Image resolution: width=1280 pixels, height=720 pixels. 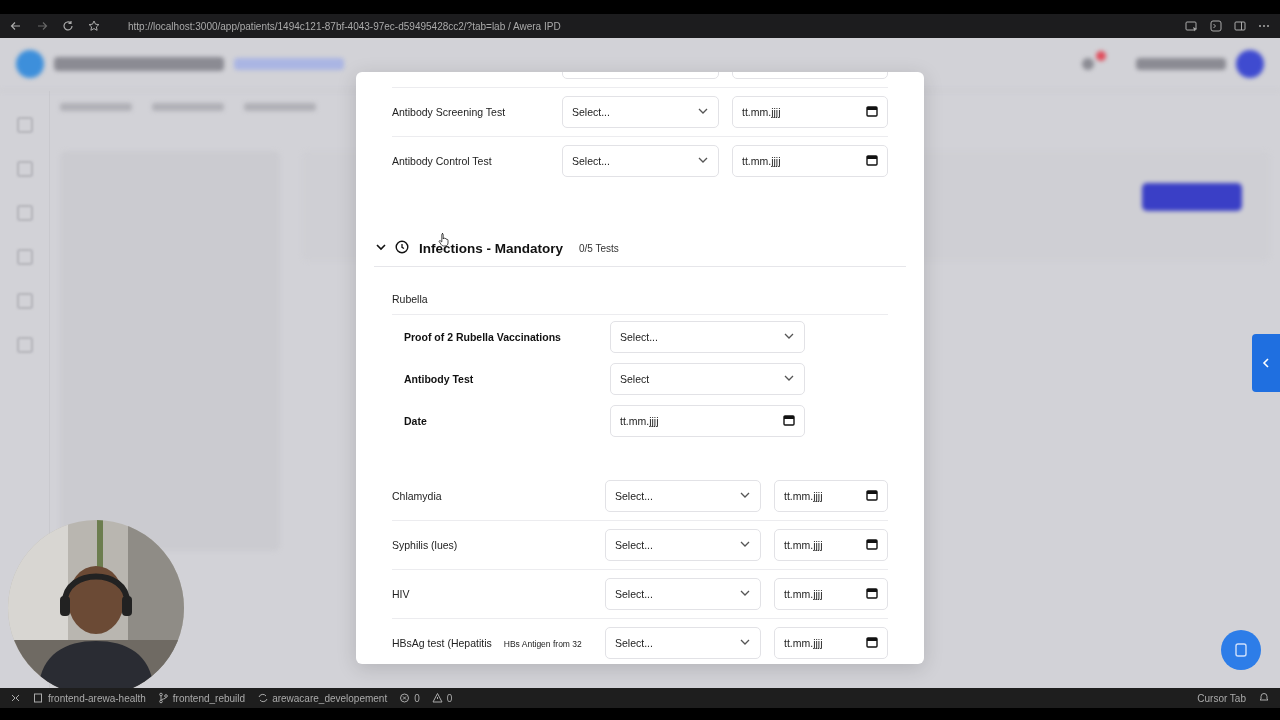 I want to click on remote-icon, so click(x=15, y=698).